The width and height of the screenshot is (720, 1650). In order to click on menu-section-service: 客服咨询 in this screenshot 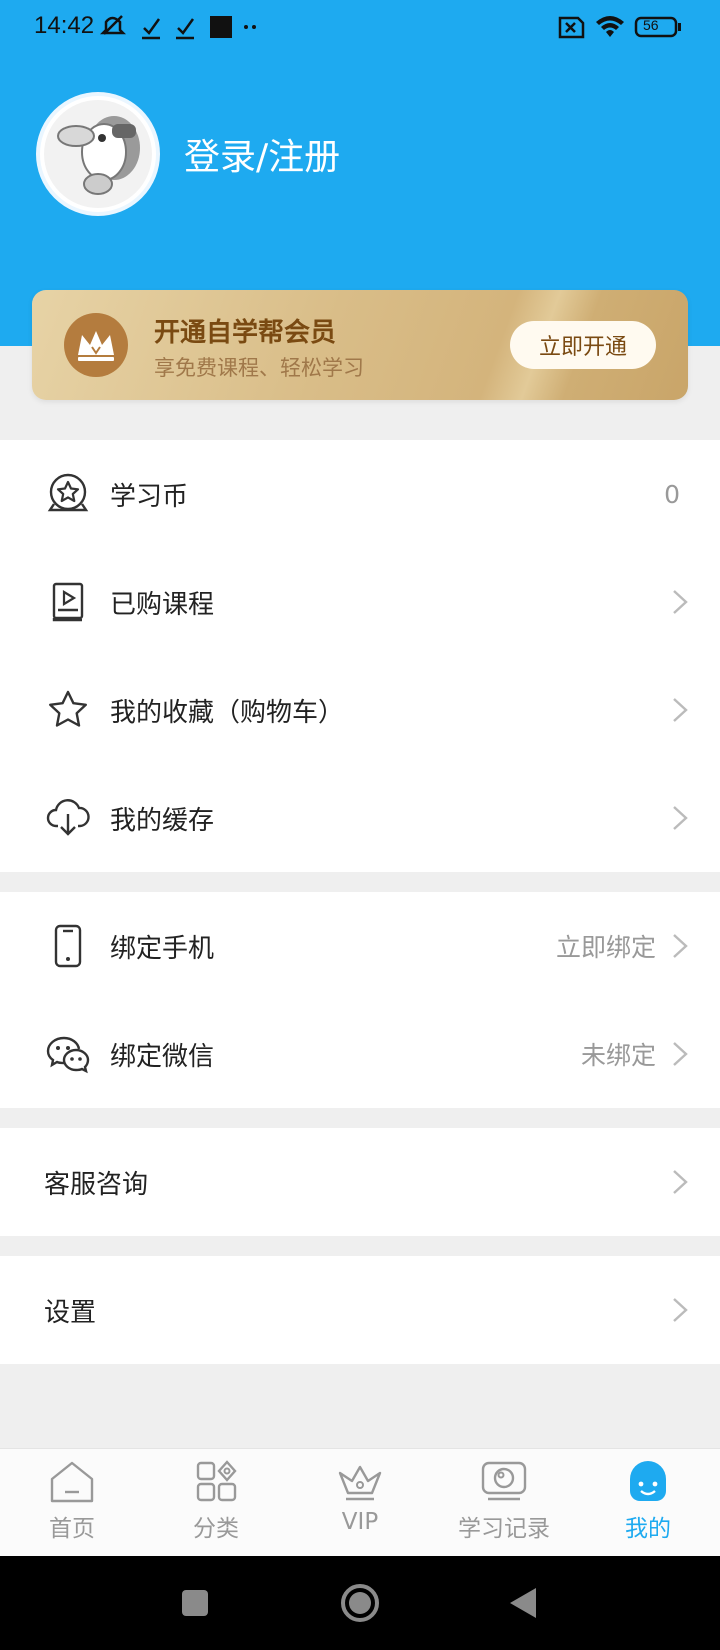, I will do `click(360, 1182)`.